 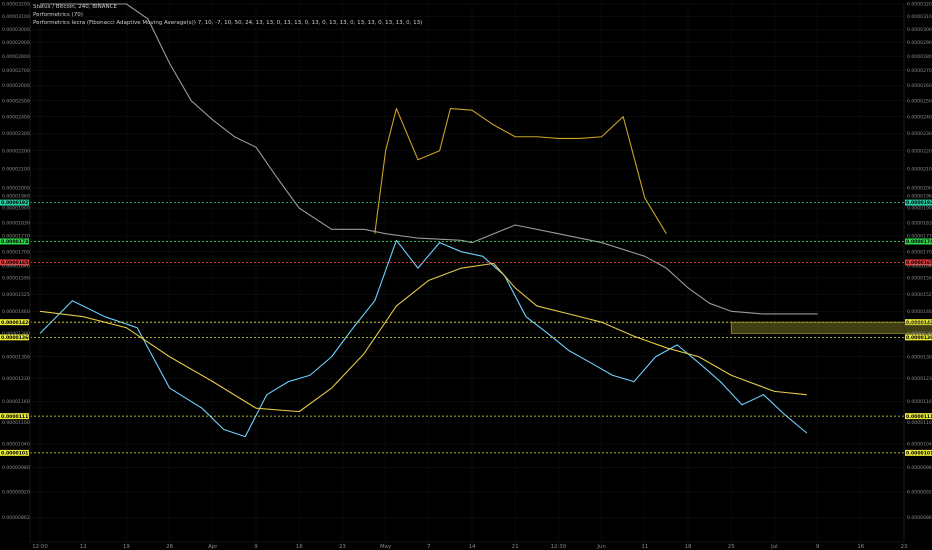 I want to click on x-tick-label: May, so click(x=386, y=547).